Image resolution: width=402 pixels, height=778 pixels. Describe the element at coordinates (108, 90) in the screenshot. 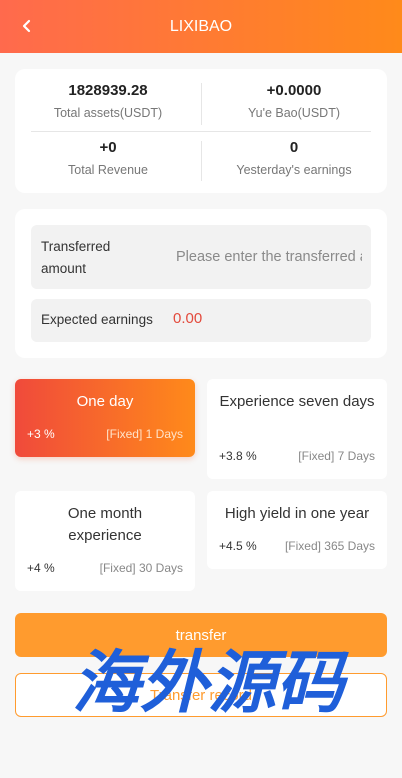

I see `total-assets-value: 1828939.28` at that location.